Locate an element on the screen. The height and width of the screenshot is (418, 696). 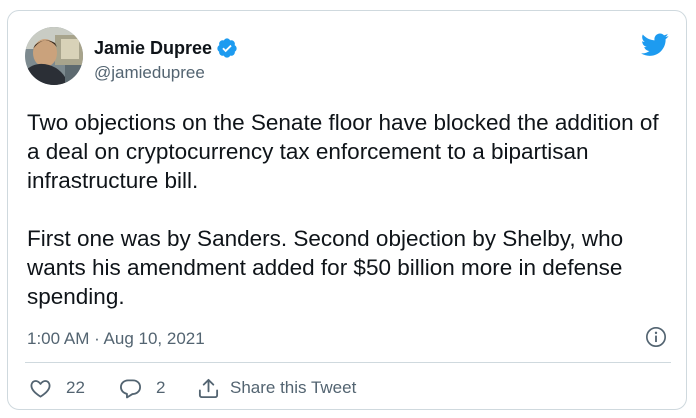
reply-count: 2 is located at coordinates (161, 387).